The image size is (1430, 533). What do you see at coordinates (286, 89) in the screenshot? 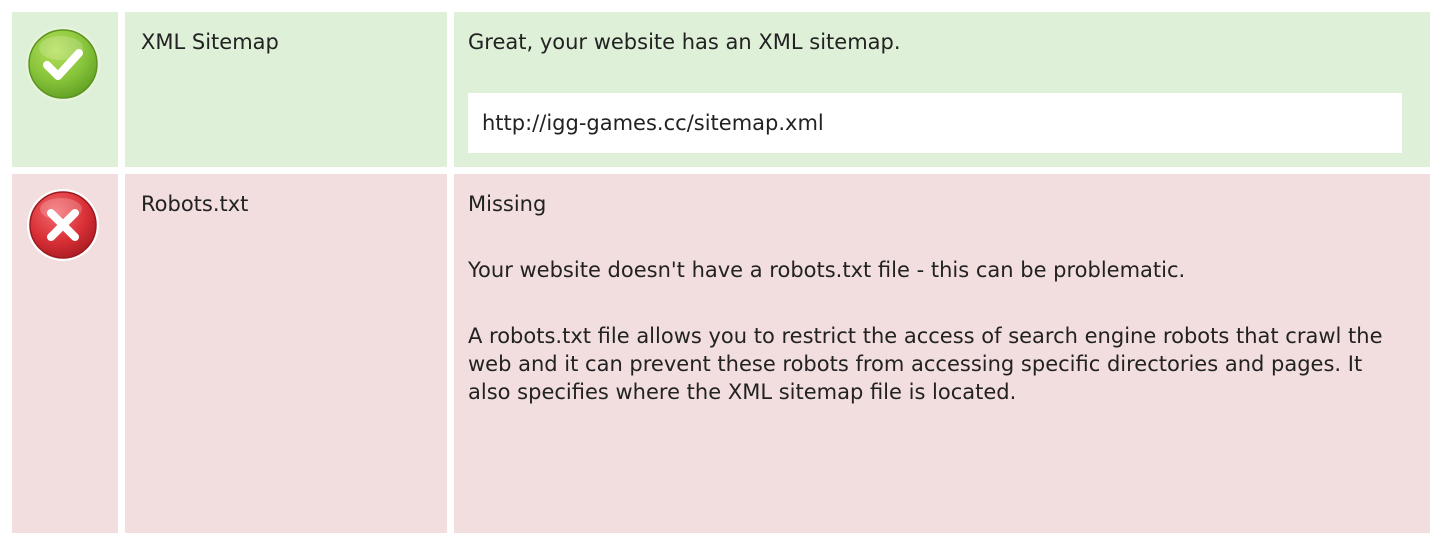
I see `check-label-cell: XML Sitemap` at bounding box center [286, 89].